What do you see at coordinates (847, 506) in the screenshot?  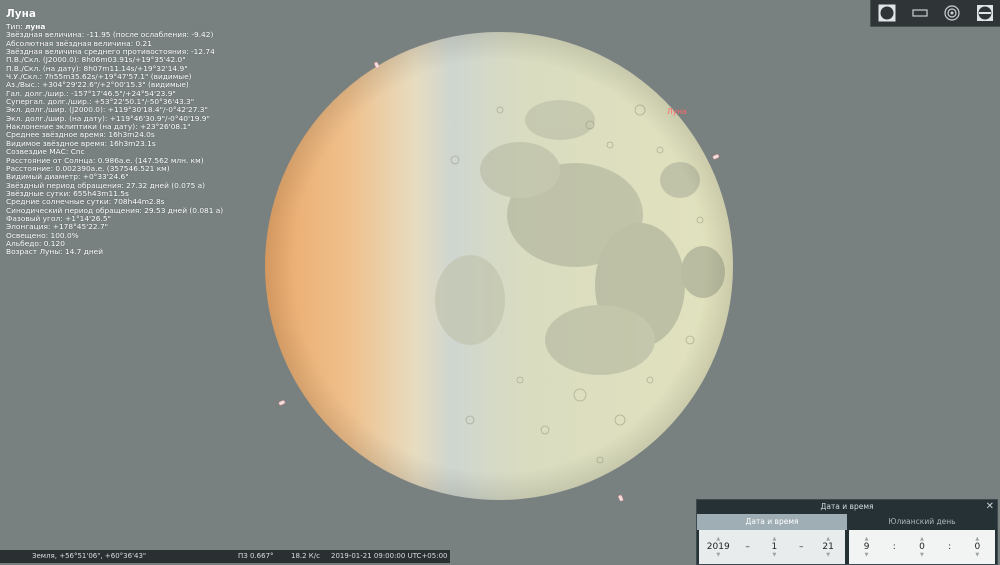 I see `datetime-panel-title: Дата и время` at bounding box center [847, 506].